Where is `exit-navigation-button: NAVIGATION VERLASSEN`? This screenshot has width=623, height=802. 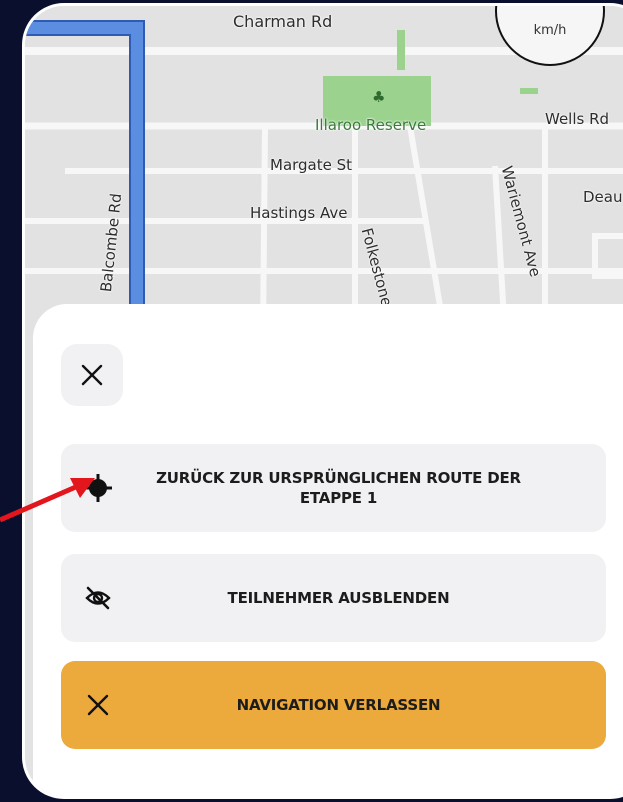
exit-navigation-button: NAVIGATION VERLASSEN is located at coordinates (333, 705).